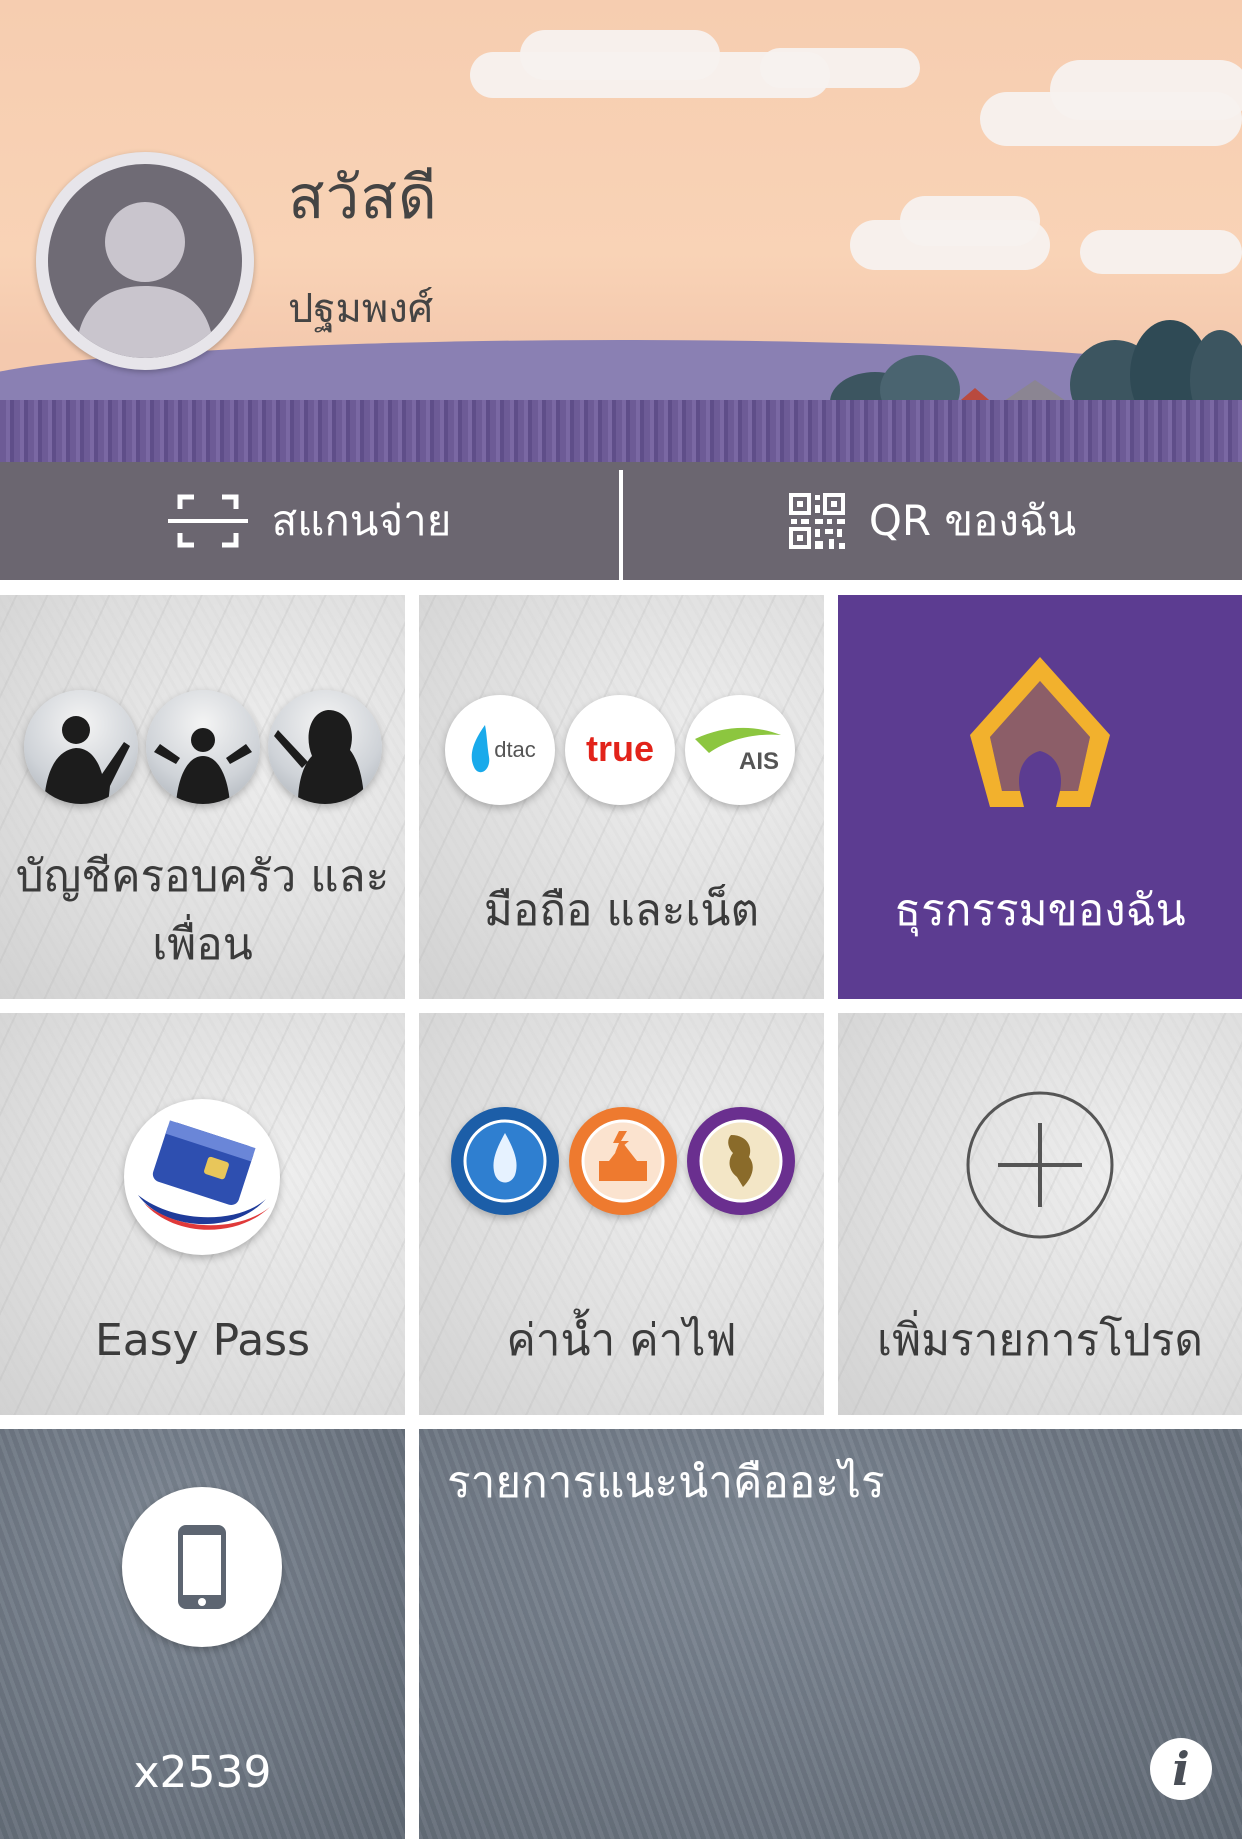  I want to click on water-electricity-tile: ค่าน้ำ ค่าไฟ, so click(621, 1214).